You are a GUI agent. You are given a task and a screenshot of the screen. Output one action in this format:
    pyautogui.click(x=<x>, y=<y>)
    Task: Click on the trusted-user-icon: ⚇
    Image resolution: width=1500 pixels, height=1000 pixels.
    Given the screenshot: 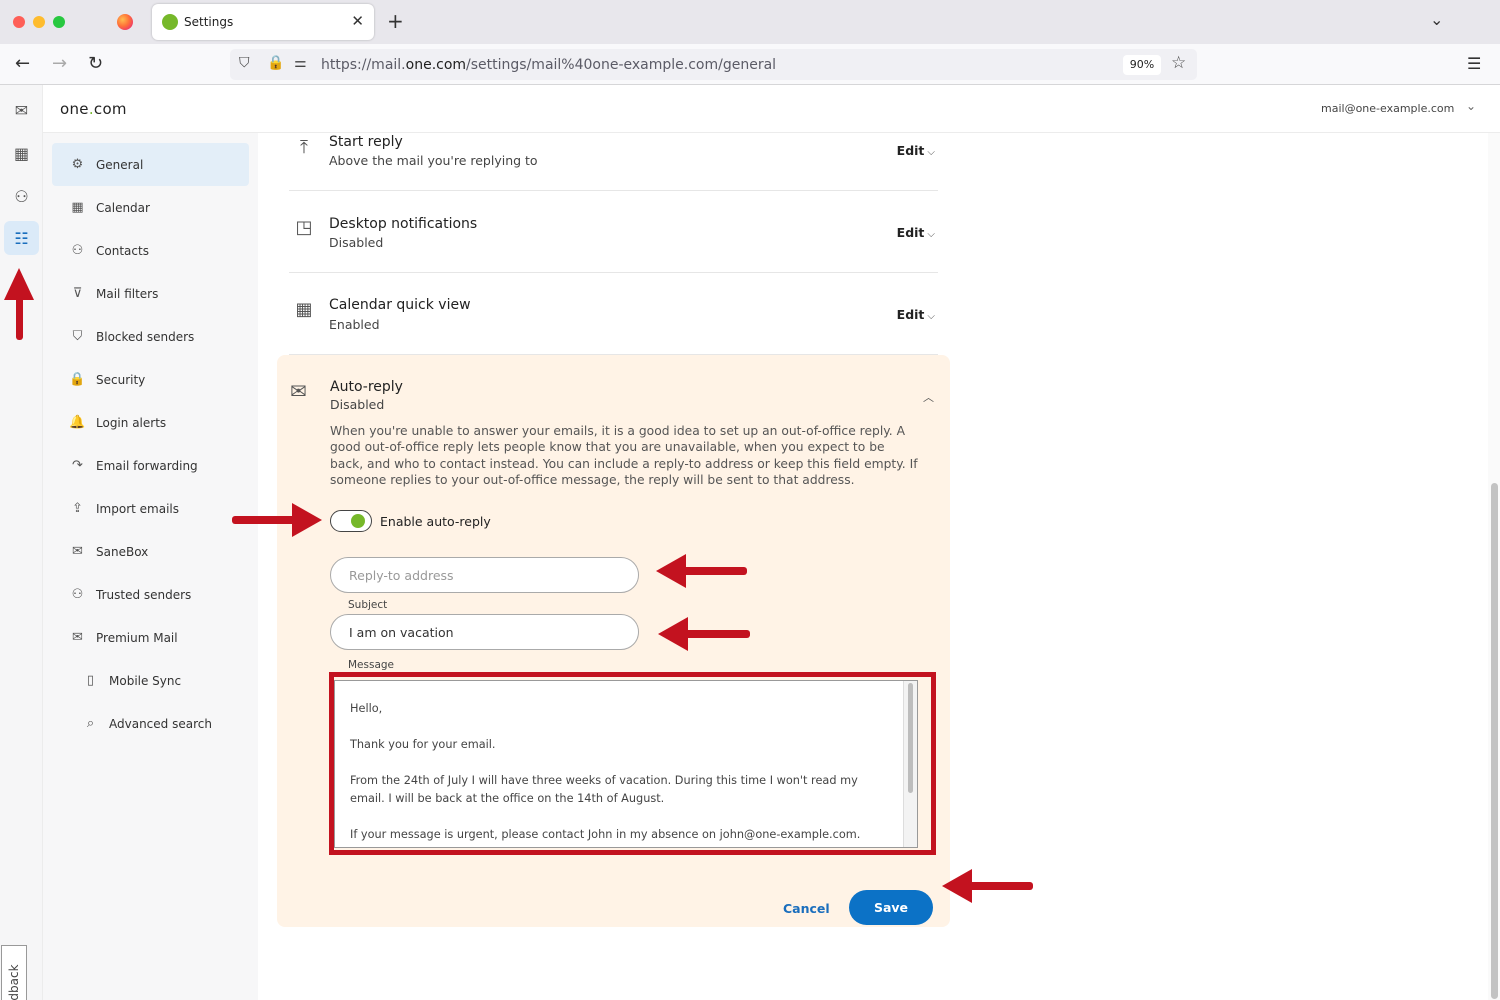 What is the action you would take?
    pyautogui.click(x=77, y=594)
    